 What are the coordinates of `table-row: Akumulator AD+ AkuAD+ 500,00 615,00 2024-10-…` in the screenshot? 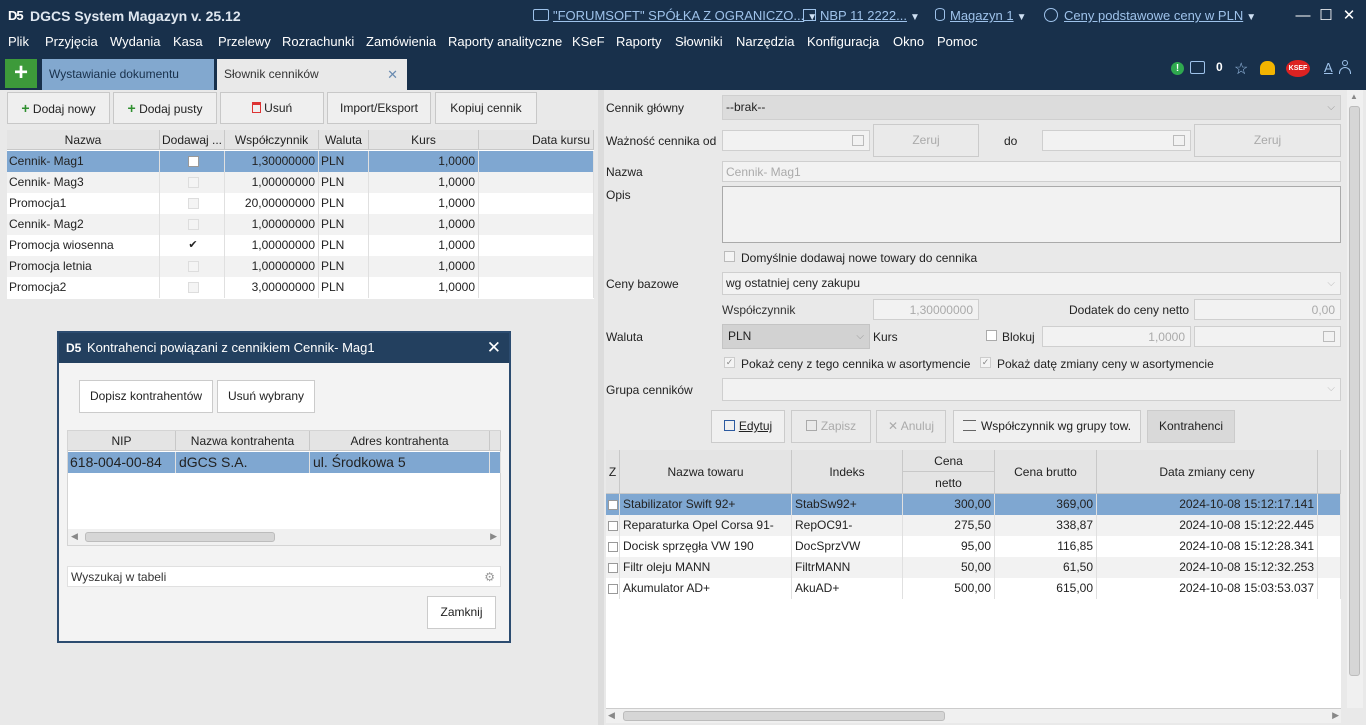 It's located at (973, 588).